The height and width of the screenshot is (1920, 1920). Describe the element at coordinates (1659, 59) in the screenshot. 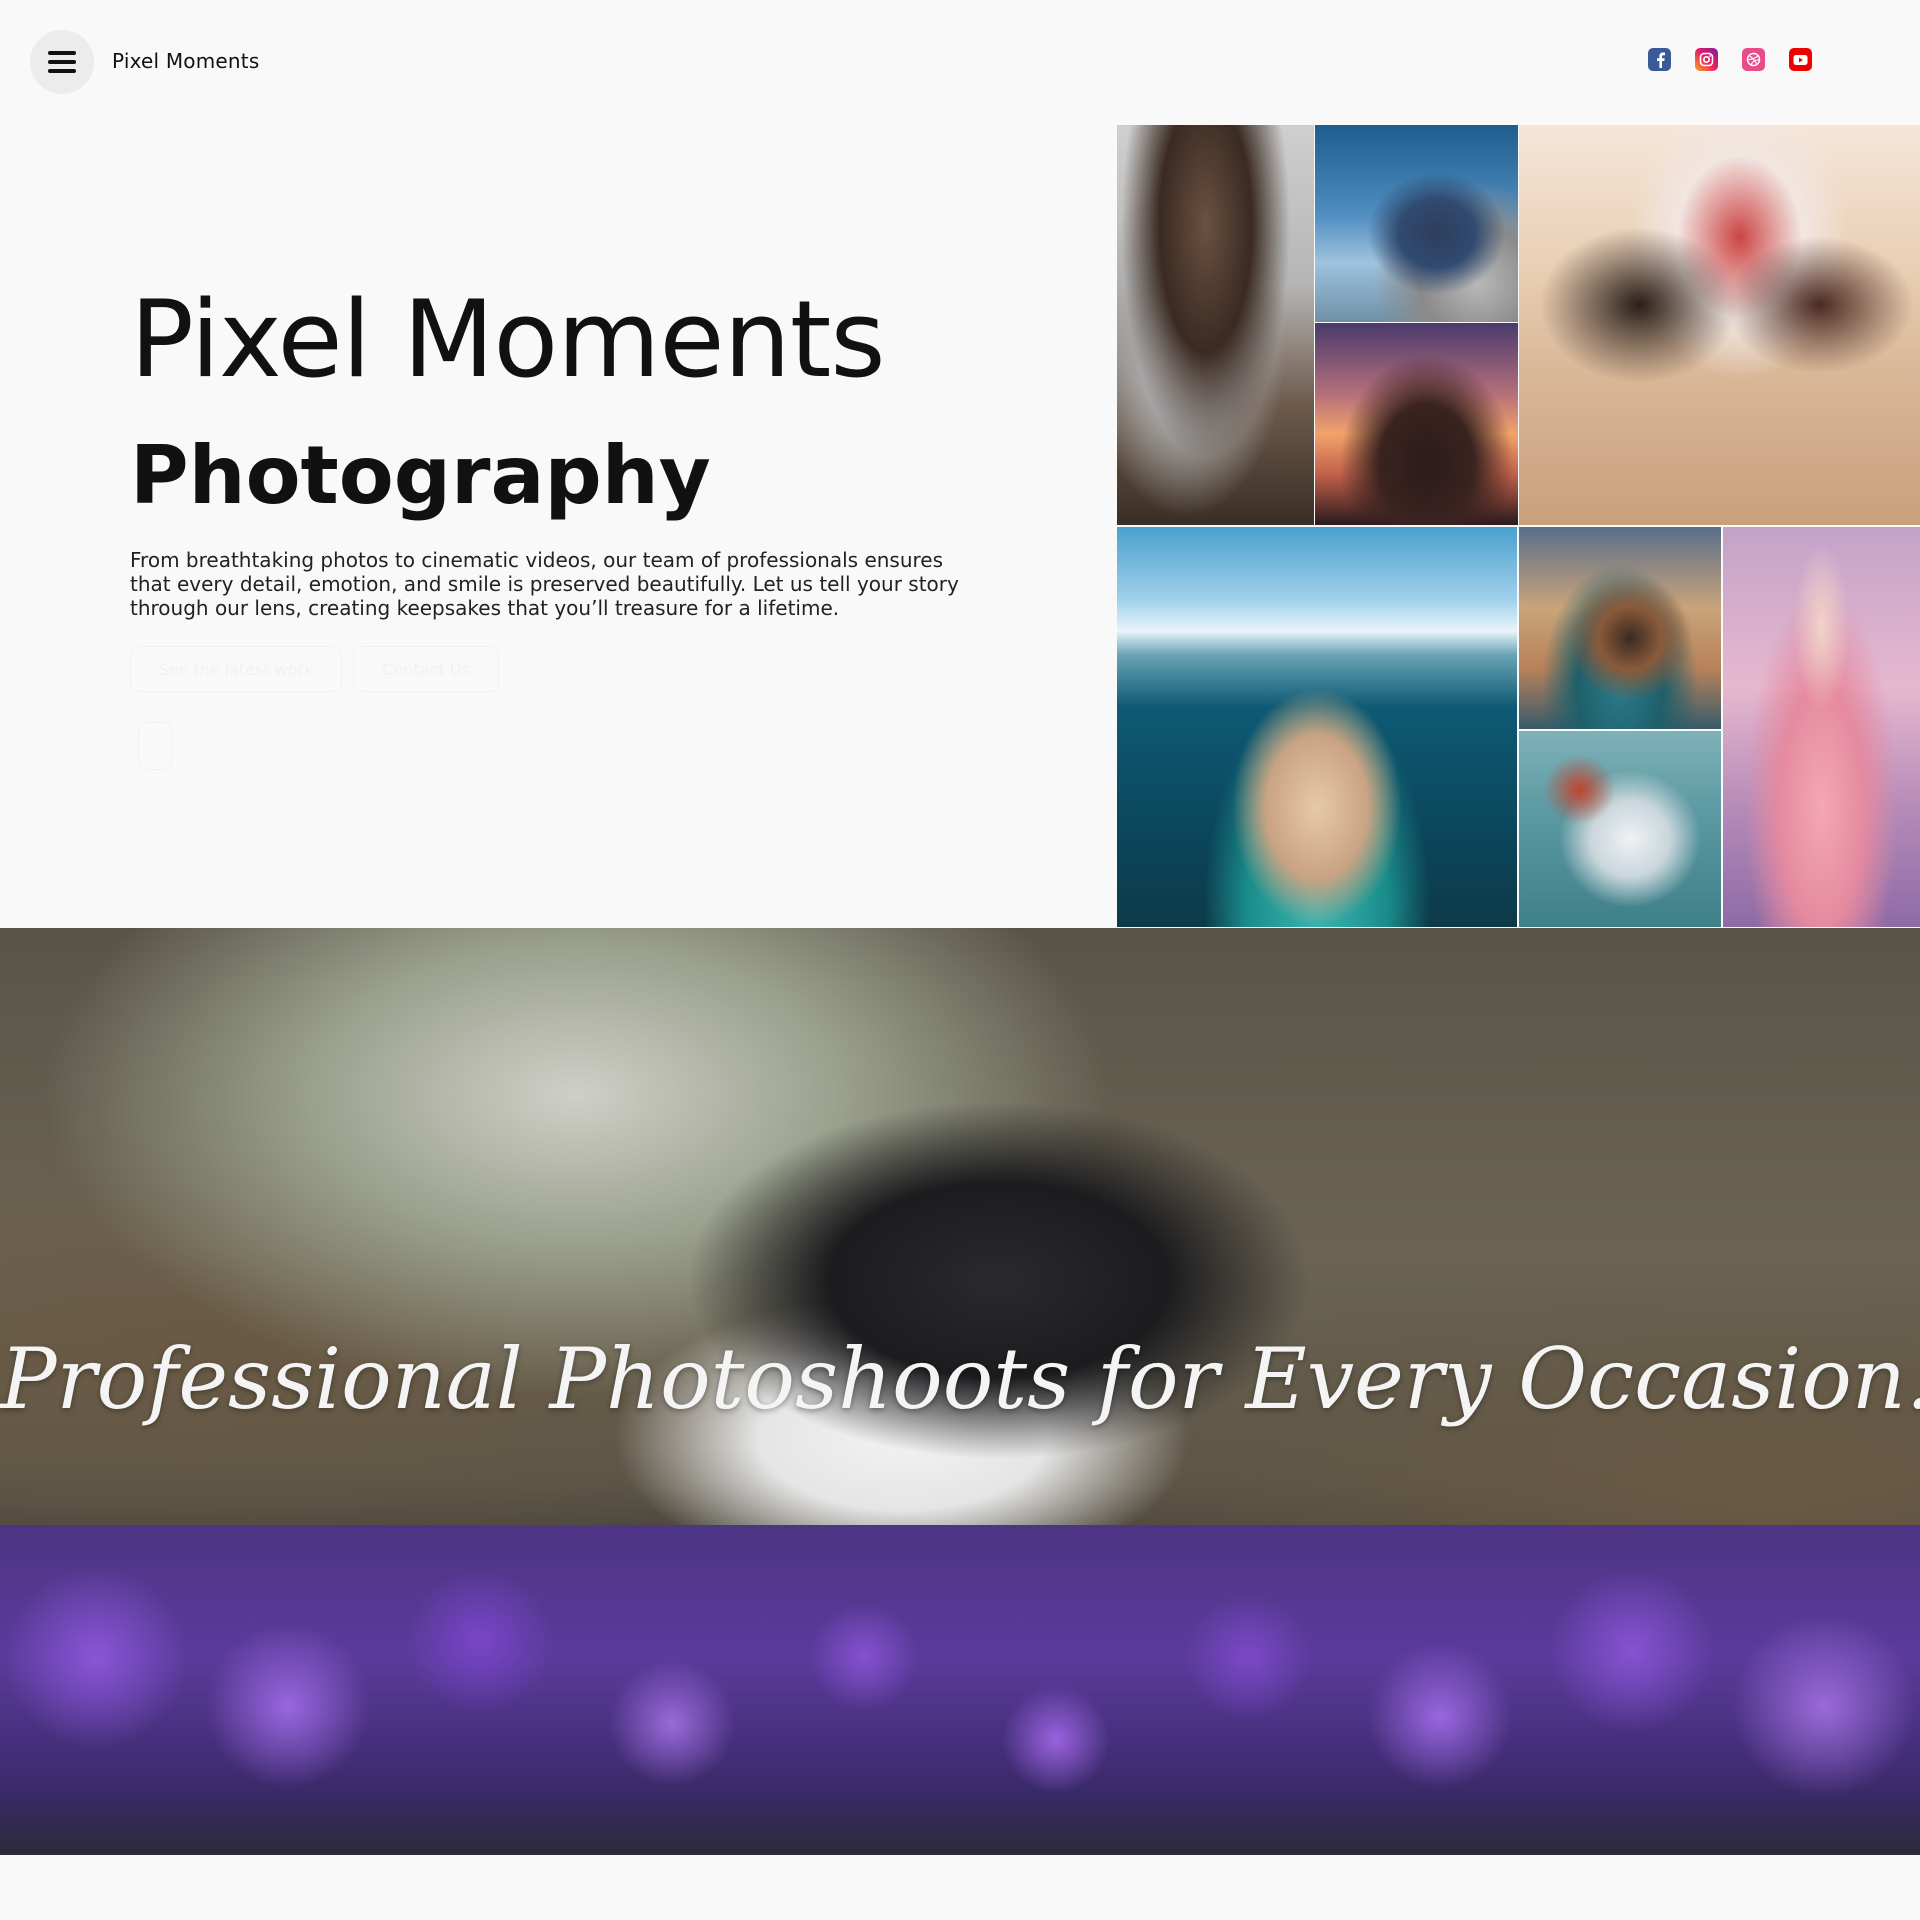

I see `facebook-icon` at that location.